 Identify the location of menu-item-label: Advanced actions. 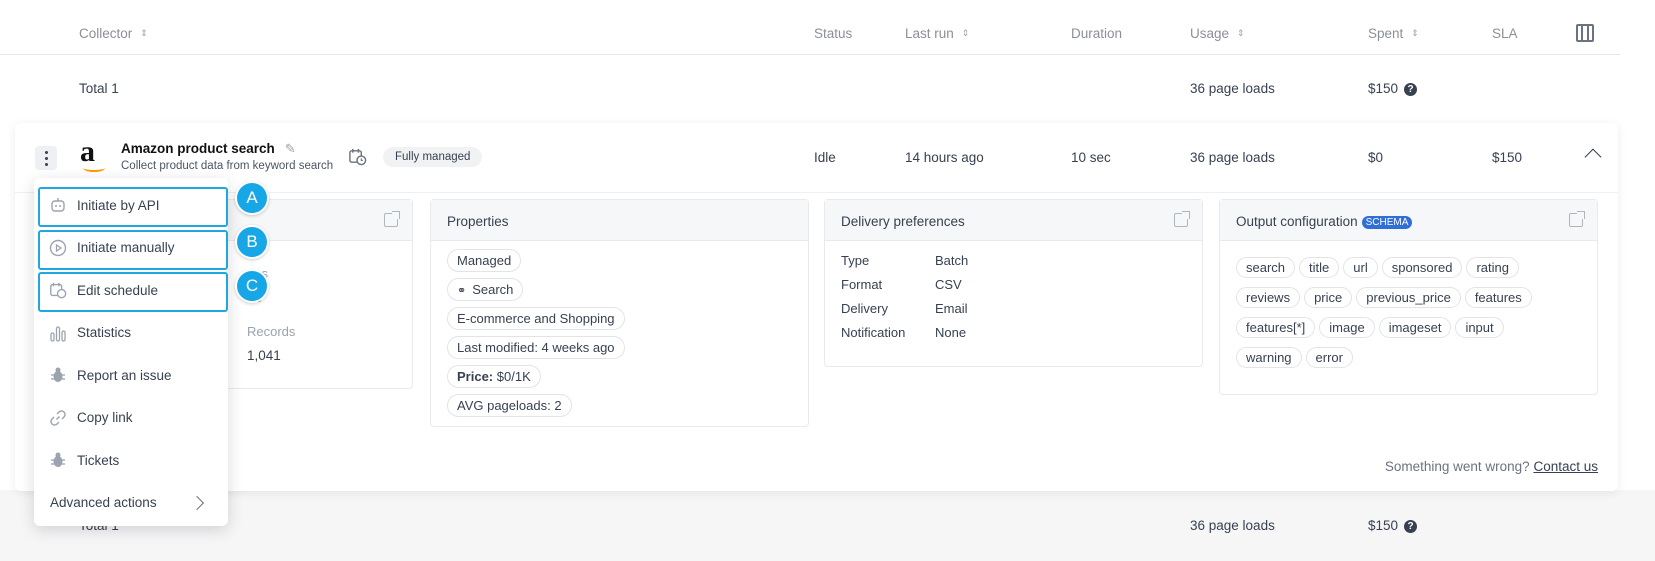
(103, 503).